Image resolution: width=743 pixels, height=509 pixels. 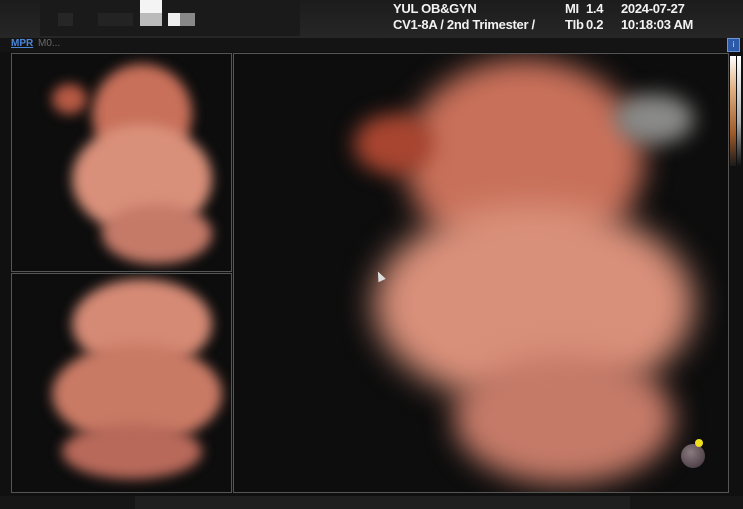 I want to click on preset-name: CV1-8A / 2nd Trimester /, so click(x=464, y=24).